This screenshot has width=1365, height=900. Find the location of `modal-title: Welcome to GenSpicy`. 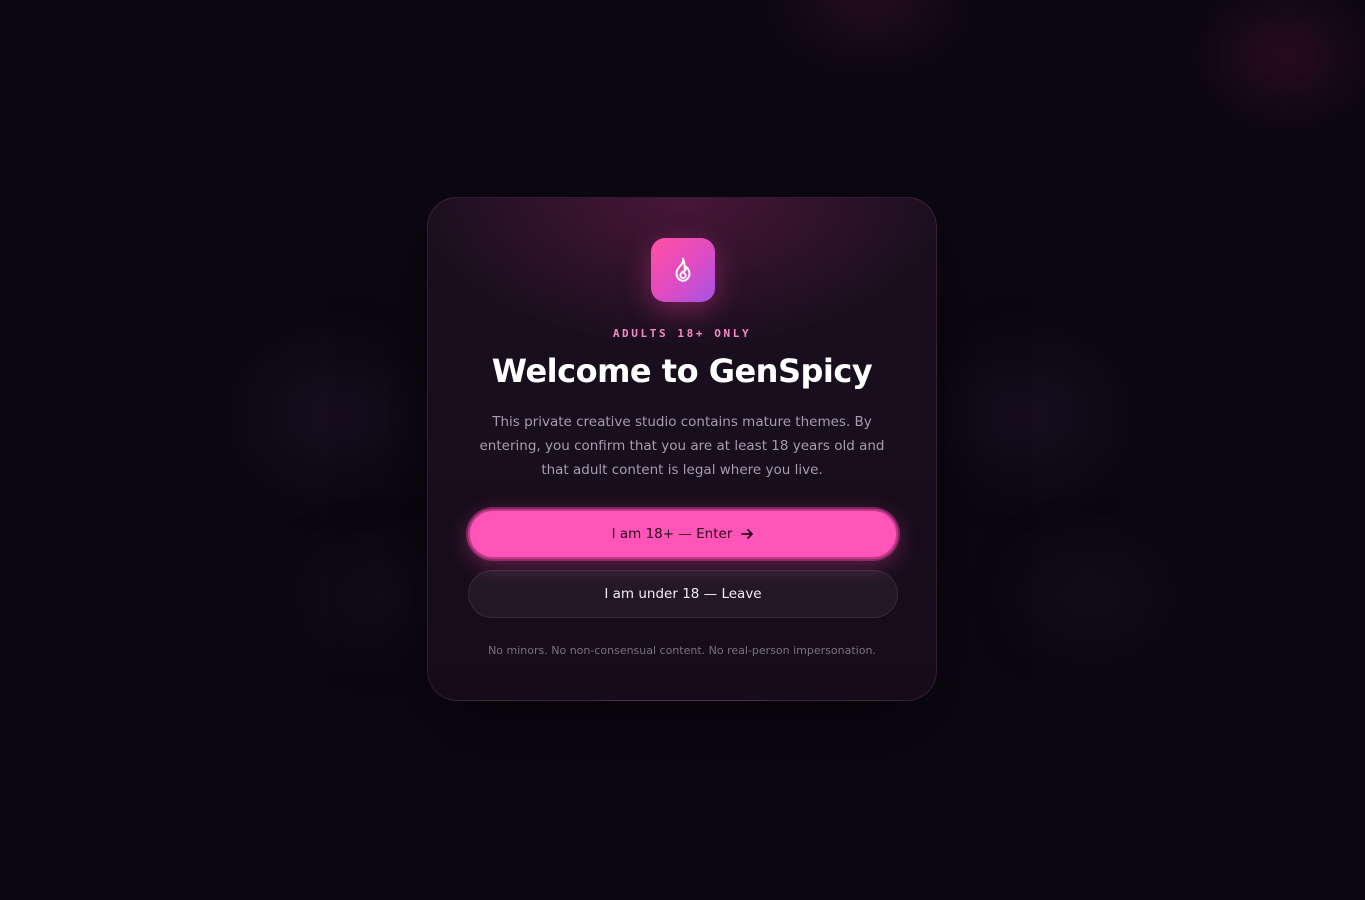

modal-title: Welcome to GenSpicy is located at coordinates (682, 371).